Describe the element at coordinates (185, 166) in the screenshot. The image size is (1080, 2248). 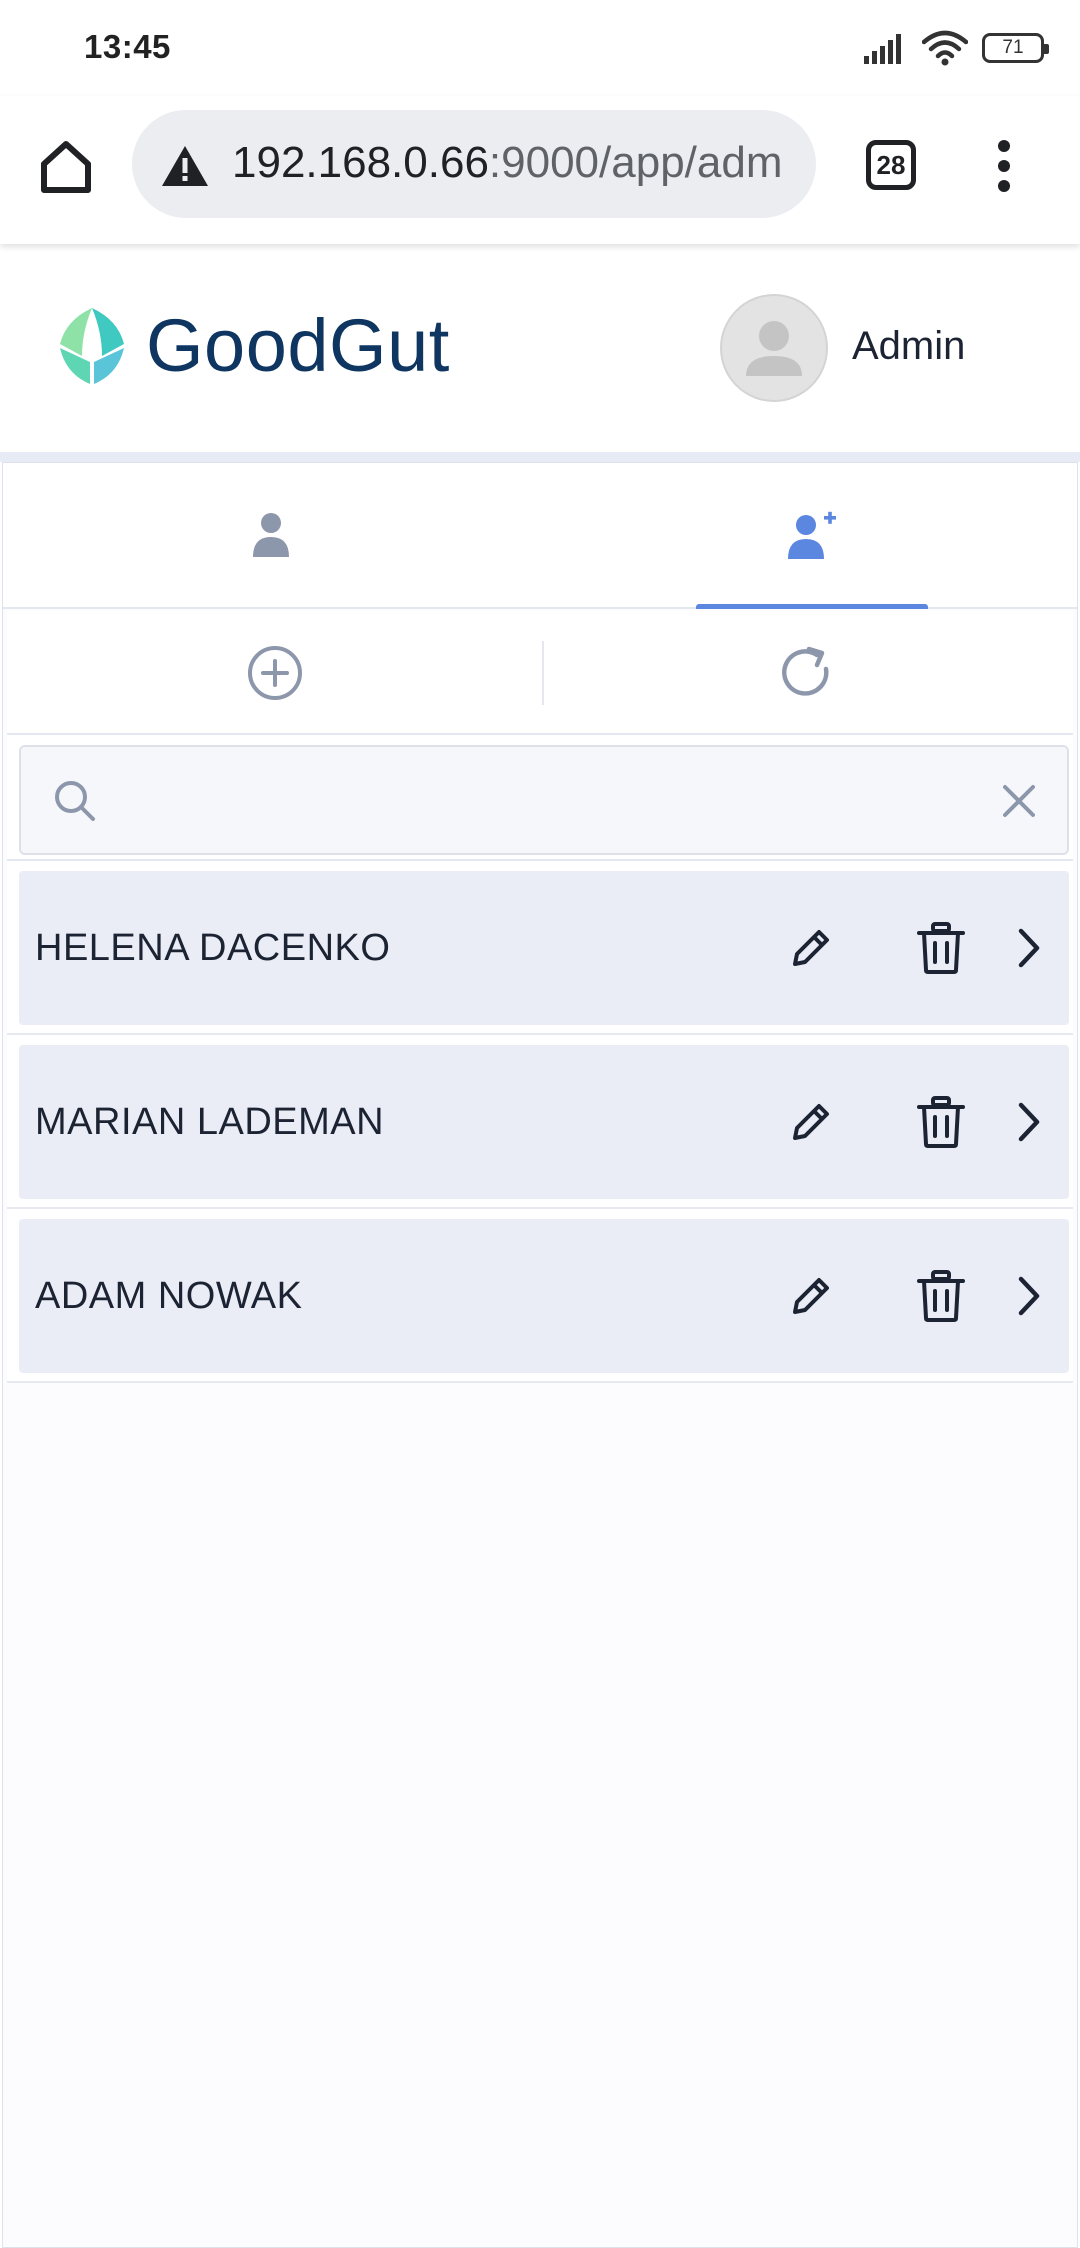
I see `warning-icon` at that location.